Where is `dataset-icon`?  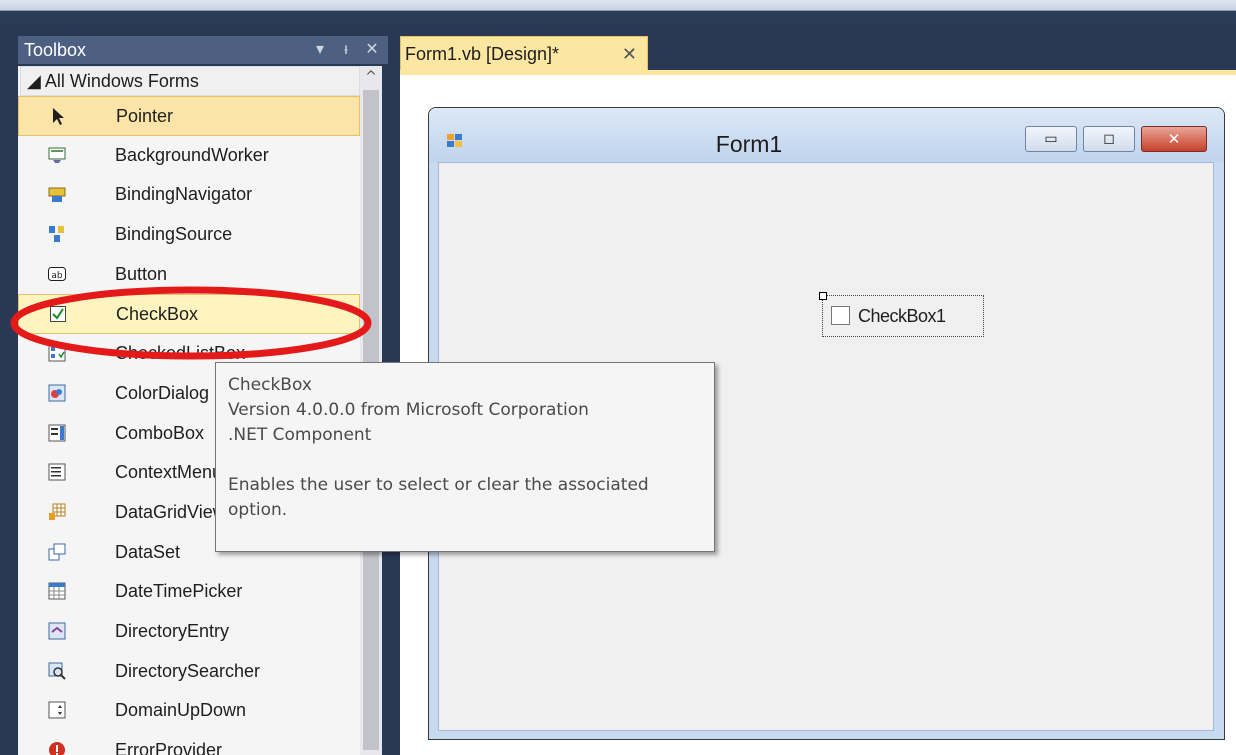 dataset-icon is located at coordinates (57, 552).